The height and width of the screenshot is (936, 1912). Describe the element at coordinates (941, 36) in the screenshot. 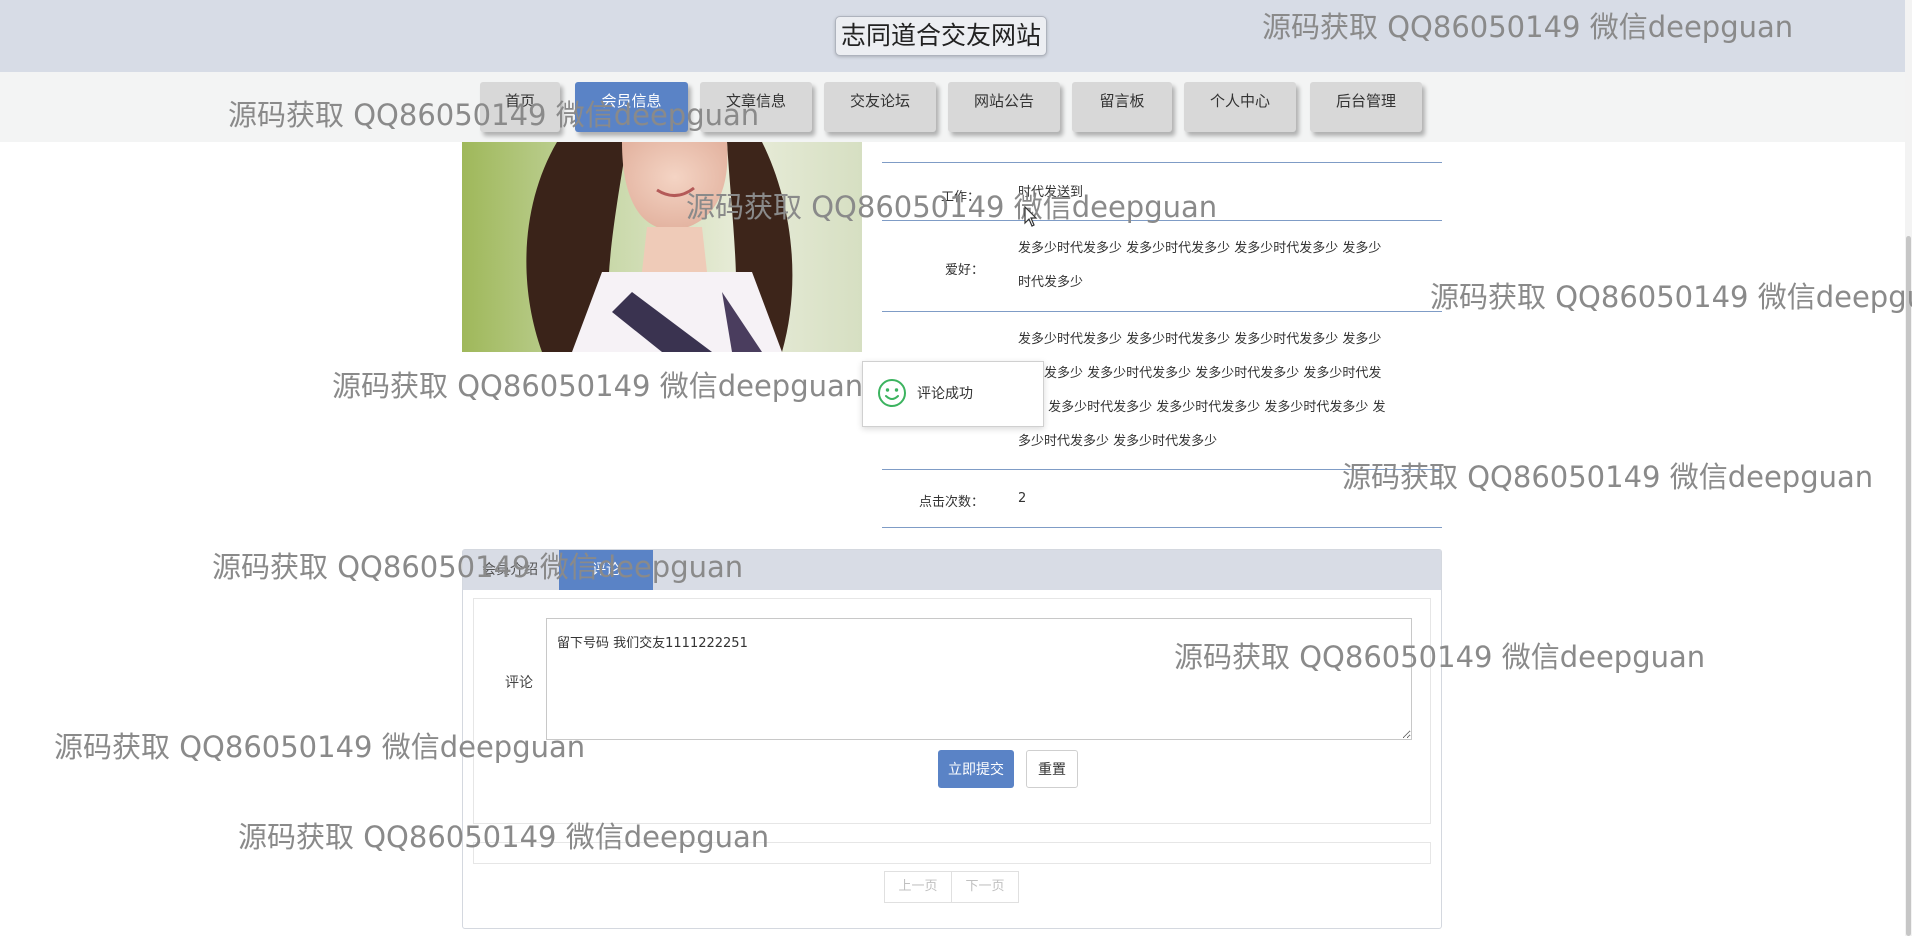

I see `site-title: 志同道合交友网站` at that location.